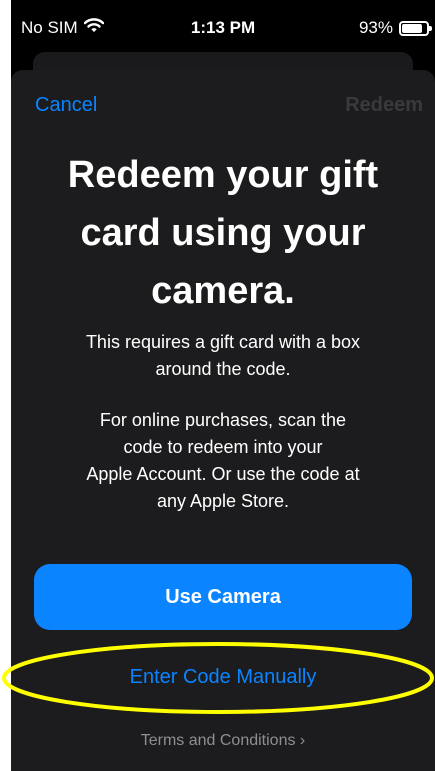 The height and width of the screenshot is (771, 435). What do you see at coordinates (66, 105) in the screenshot?
I see `cancel-button: Cancel` at bounding box center [66, 105].